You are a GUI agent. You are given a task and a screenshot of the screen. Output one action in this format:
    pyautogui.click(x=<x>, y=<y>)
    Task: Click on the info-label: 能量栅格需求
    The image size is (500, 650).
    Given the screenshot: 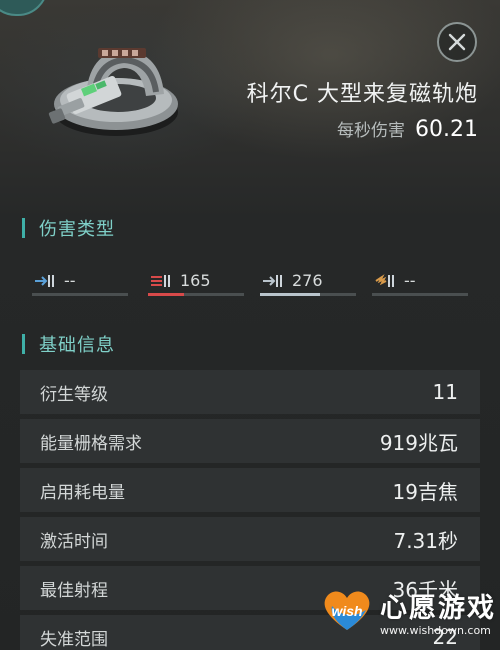 What is the action you would take?
    pyautogui.click(x=91, y=443)
    